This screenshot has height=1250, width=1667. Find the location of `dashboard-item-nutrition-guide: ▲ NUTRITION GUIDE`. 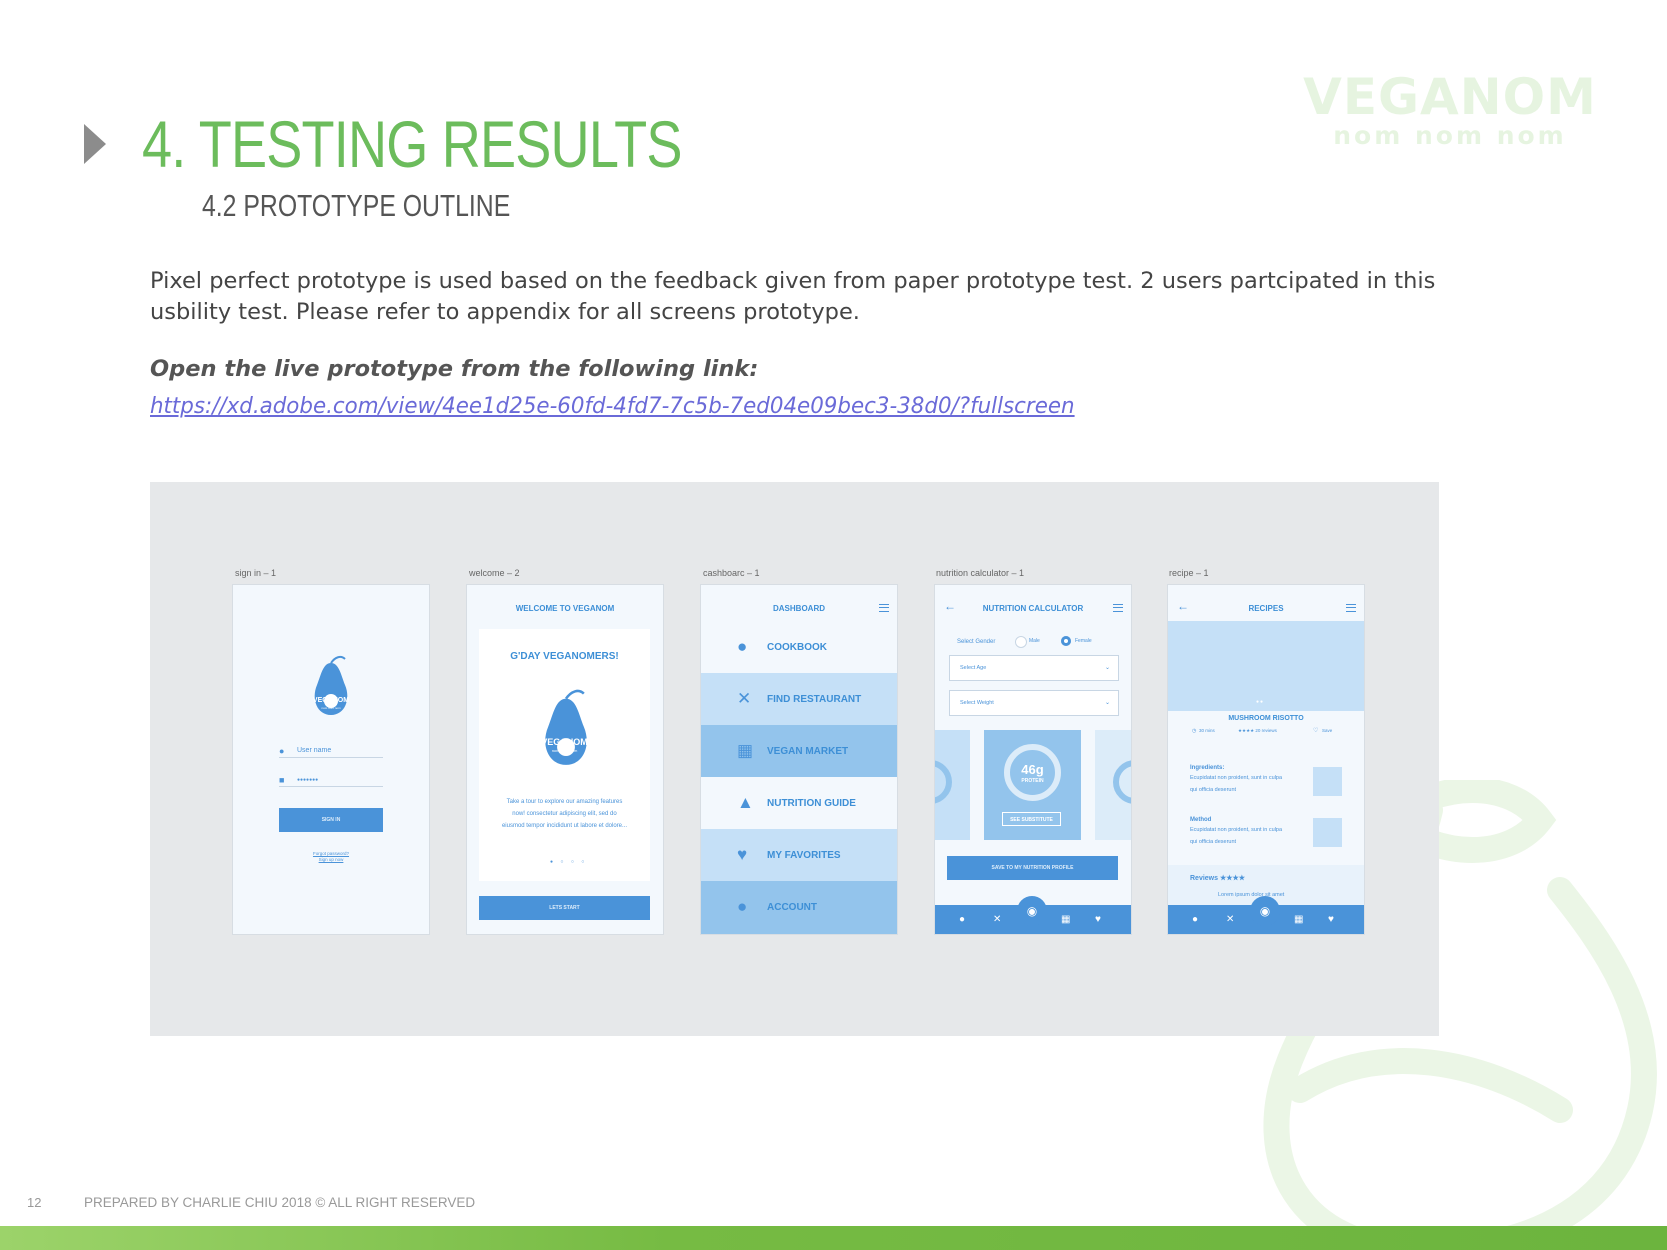

dashboard-item-nutrition-guide: ▲ NUTRITION GUIDE is located at coordinates (799, 803).